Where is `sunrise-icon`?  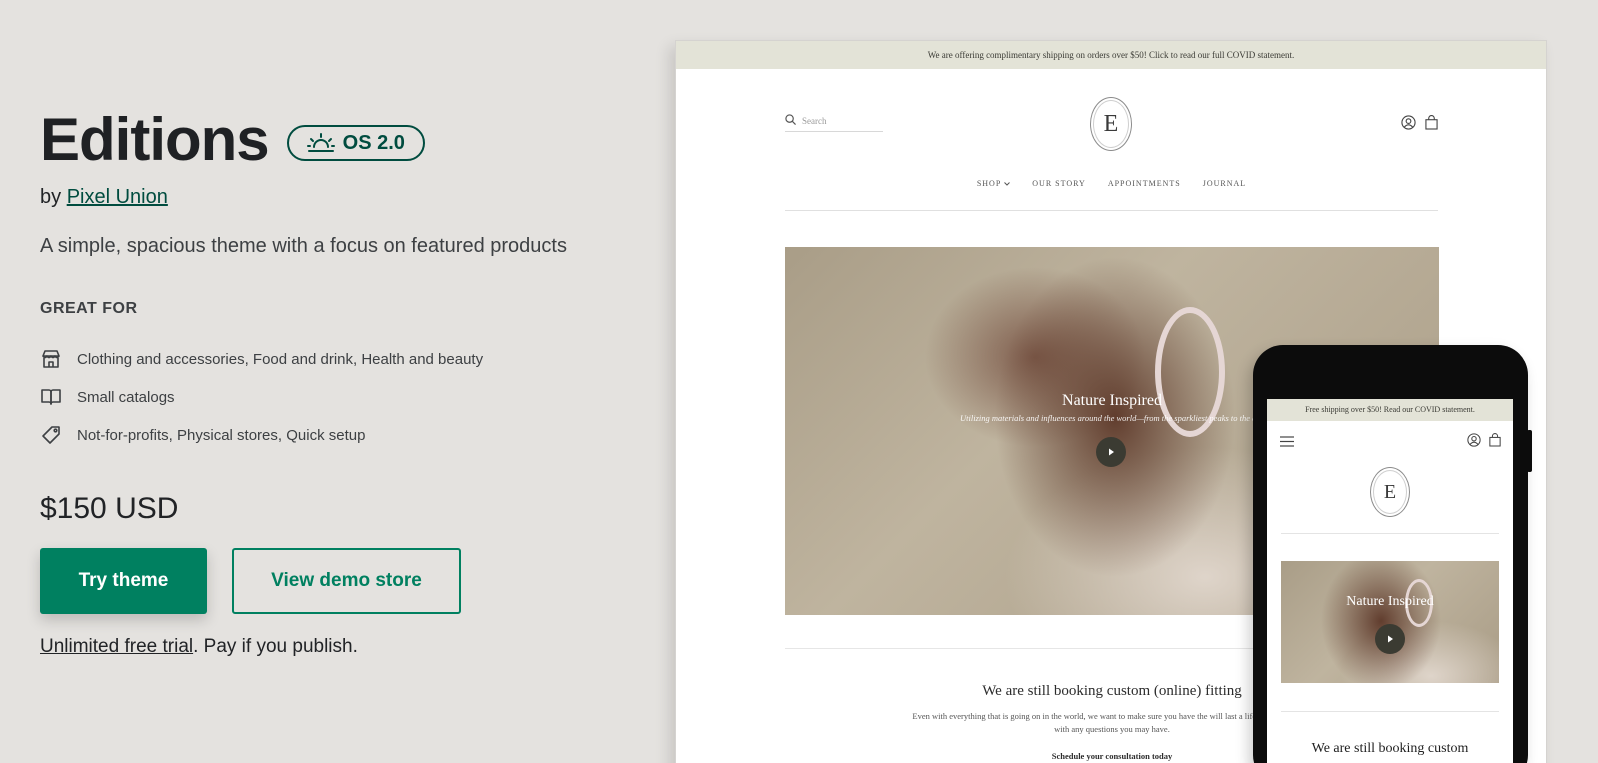
sunrise-icon is located at coordinates (320, 143).